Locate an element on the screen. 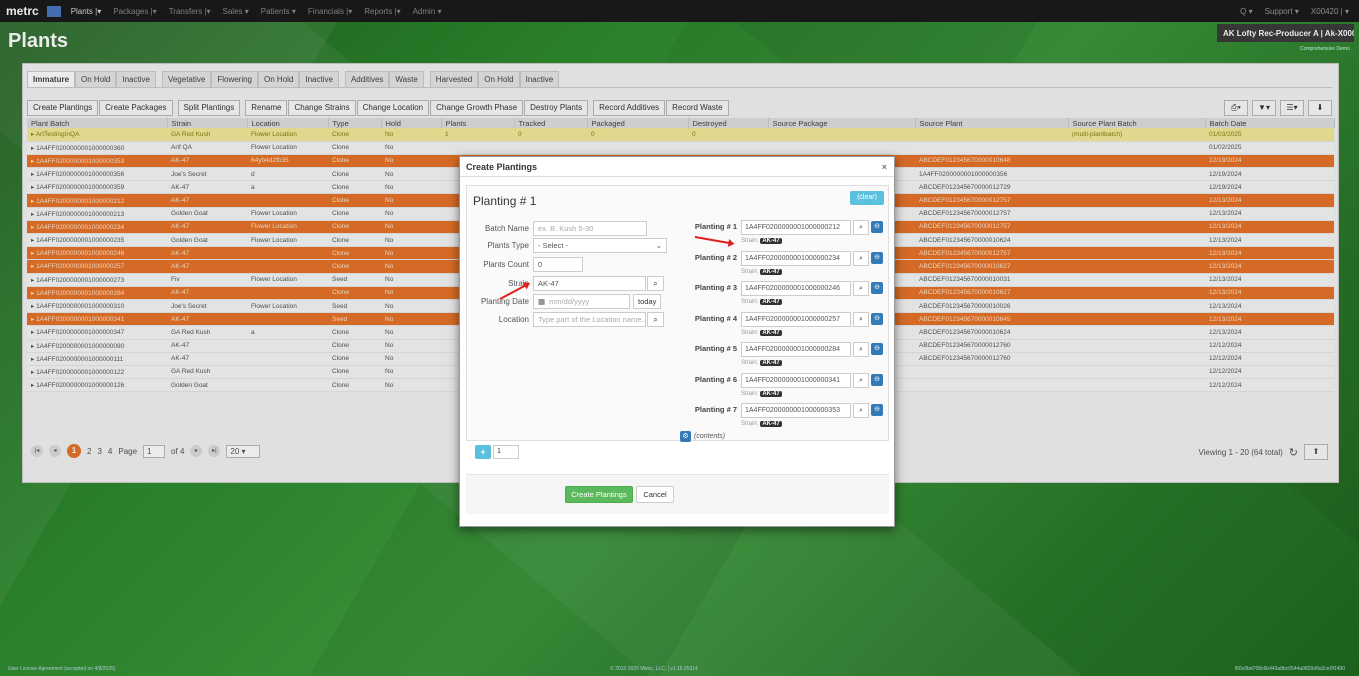  planting-tag-input: 1A4FF0200000001000000246 is located at coordinates (796, 288).